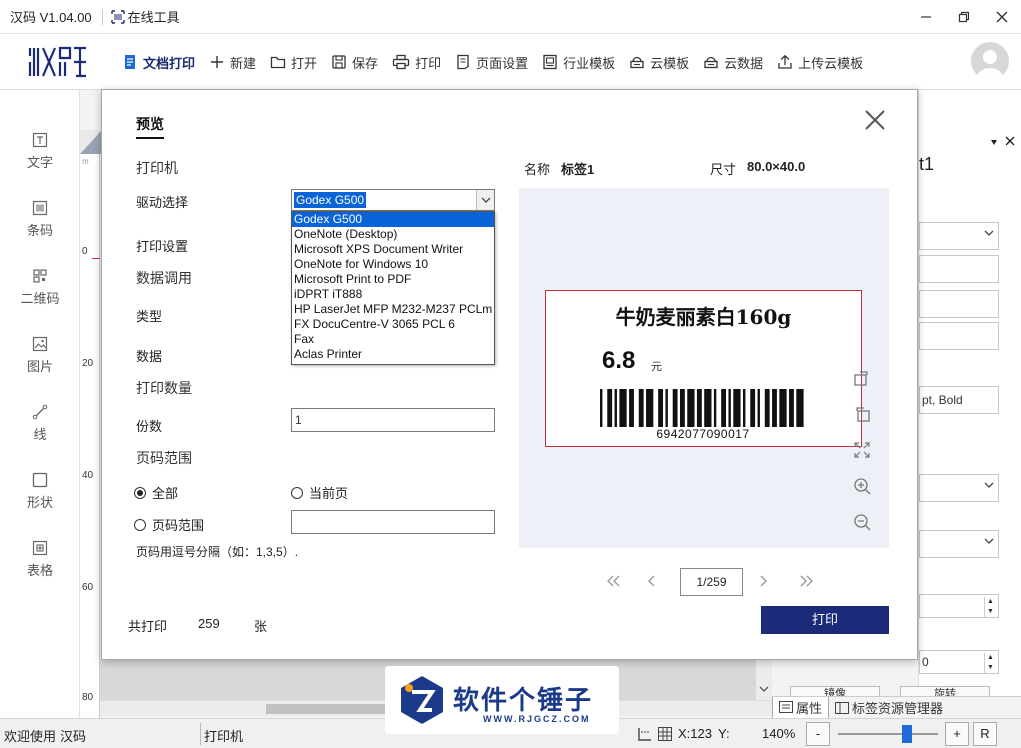  I want to click on grid-toggle-icon, so click(665, 734).